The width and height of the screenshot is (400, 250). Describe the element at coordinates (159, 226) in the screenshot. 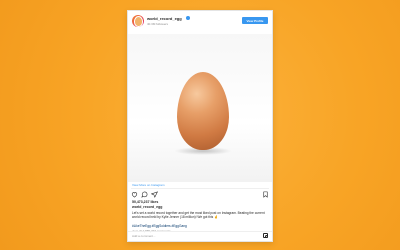

I see `hashtags: #LikeTheEgg #EggSoldiers #EggGang` at that location.